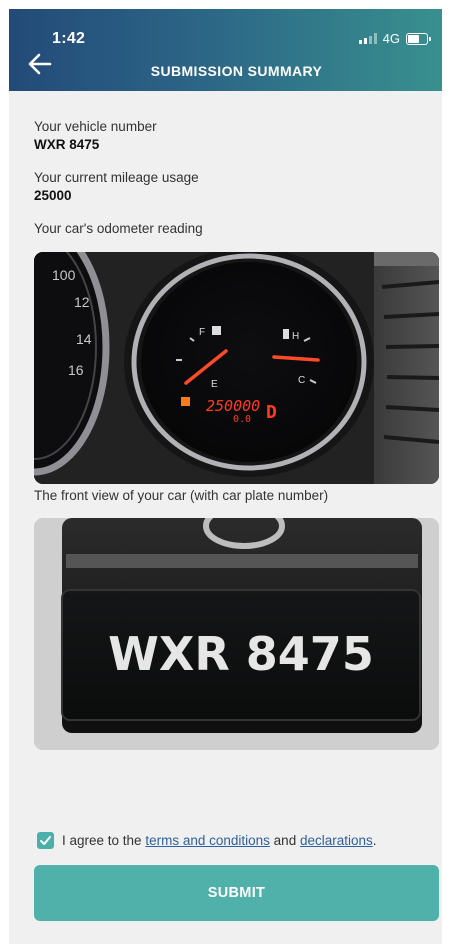 The width and height of the screenshot is (451, 944). Describe the element at coordinates (236, 71) in the screenshot. I see `page-title: SUBMISSION SUMMARY` at that location.